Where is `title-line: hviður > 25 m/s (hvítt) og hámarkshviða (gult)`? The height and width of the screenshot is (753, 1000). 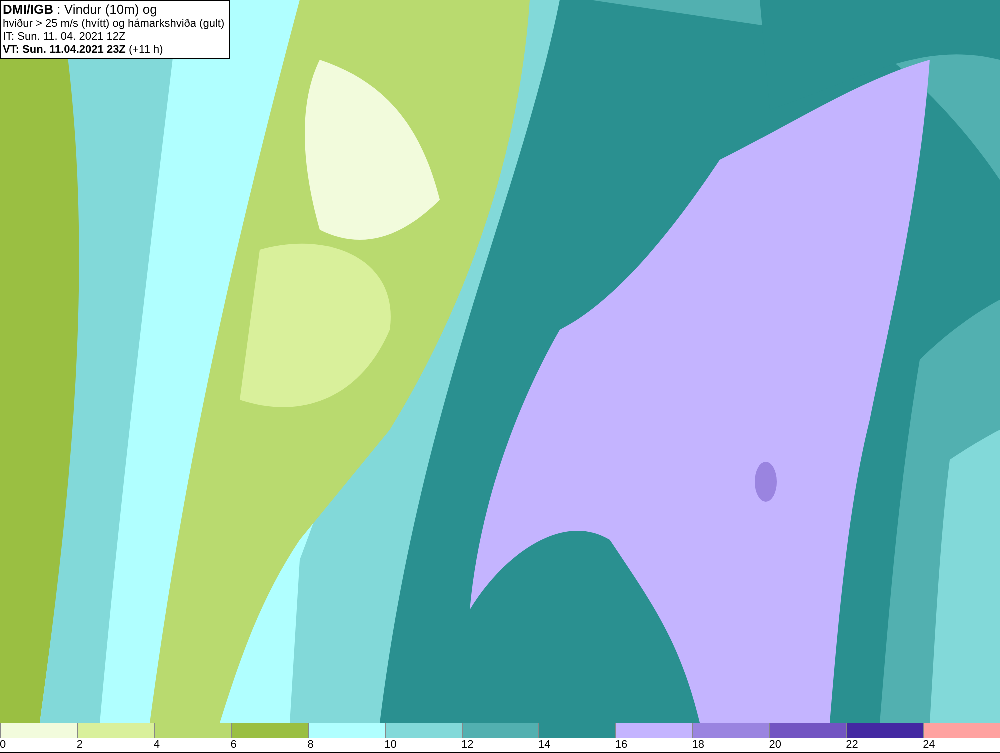
title-line: hviður > 25 m/s (hvítt) og hámarkshviða (gult) is located at coordinates (114, 24).